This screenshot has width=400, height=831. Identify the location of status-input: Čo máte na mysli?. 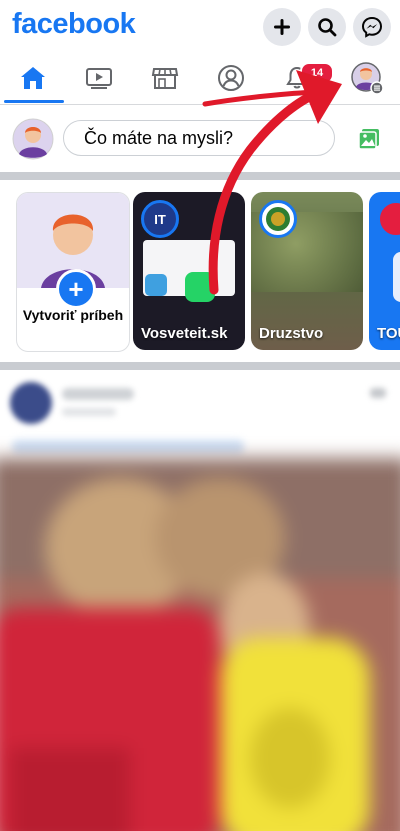
(199, 138).